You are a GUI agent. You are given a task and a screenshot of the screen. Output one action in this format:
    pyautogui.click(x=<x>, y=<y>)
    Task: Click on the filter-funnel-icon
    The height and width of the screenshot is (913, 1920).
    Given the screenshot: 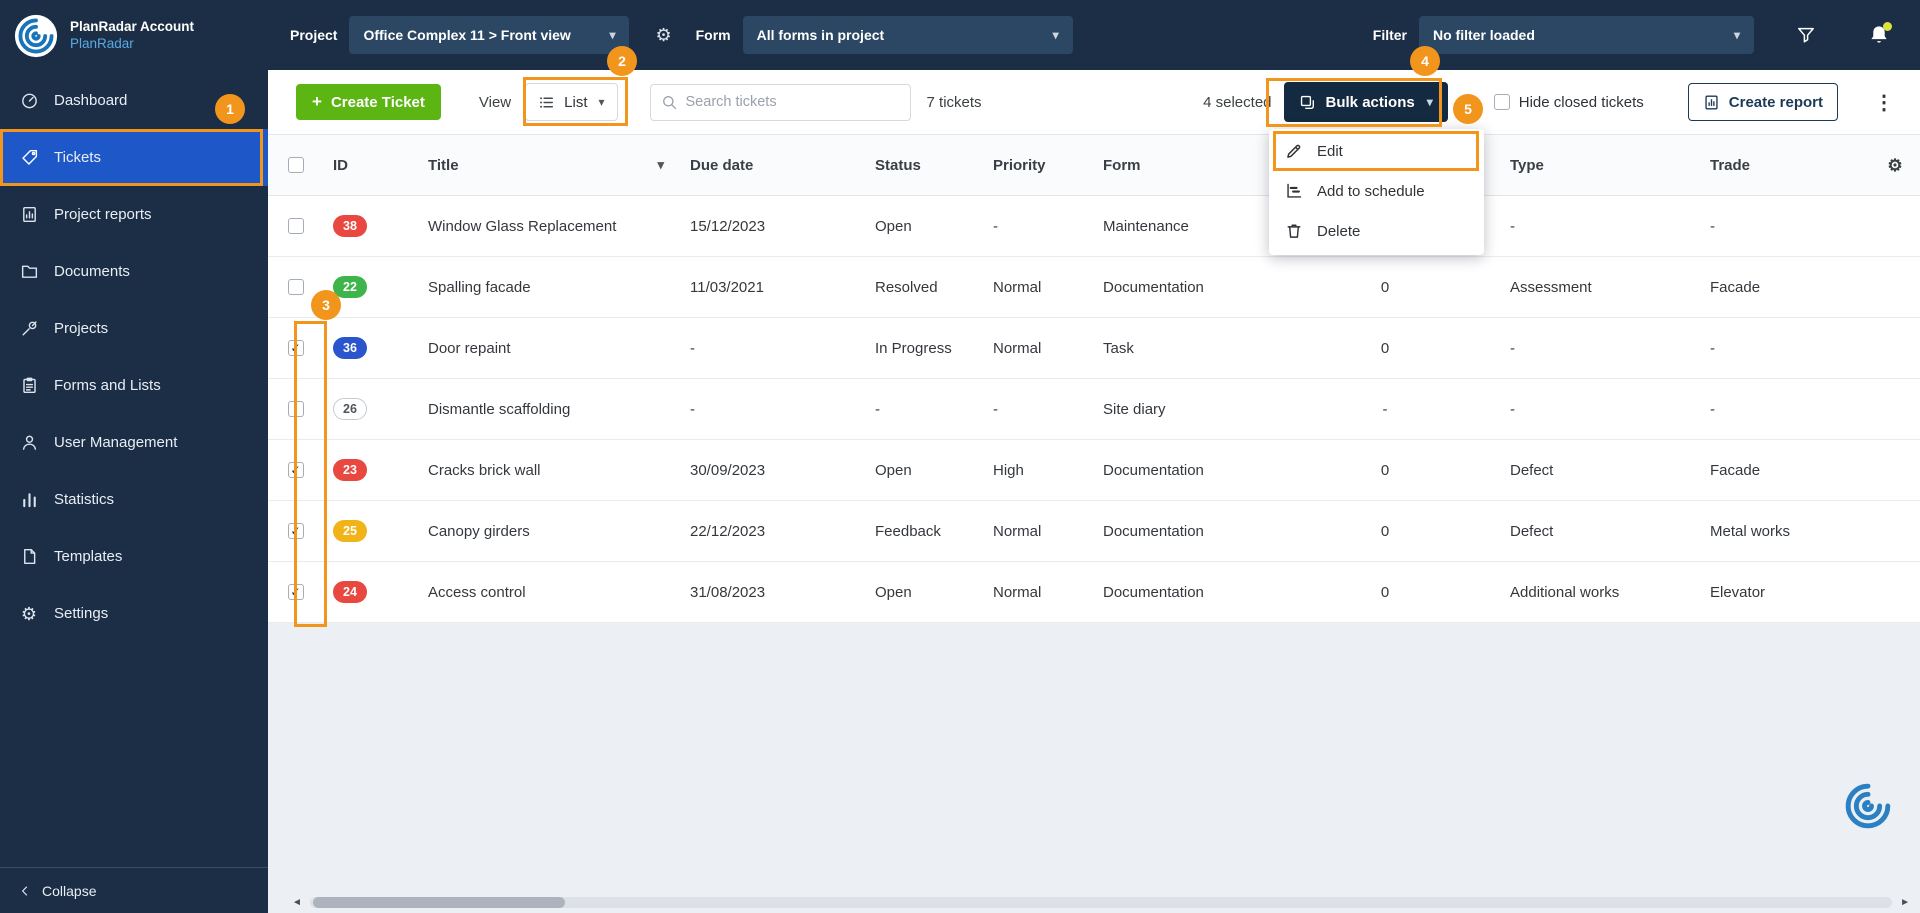 What is the action you would take?
    pyautogui.click(x=1806, y=35)
    